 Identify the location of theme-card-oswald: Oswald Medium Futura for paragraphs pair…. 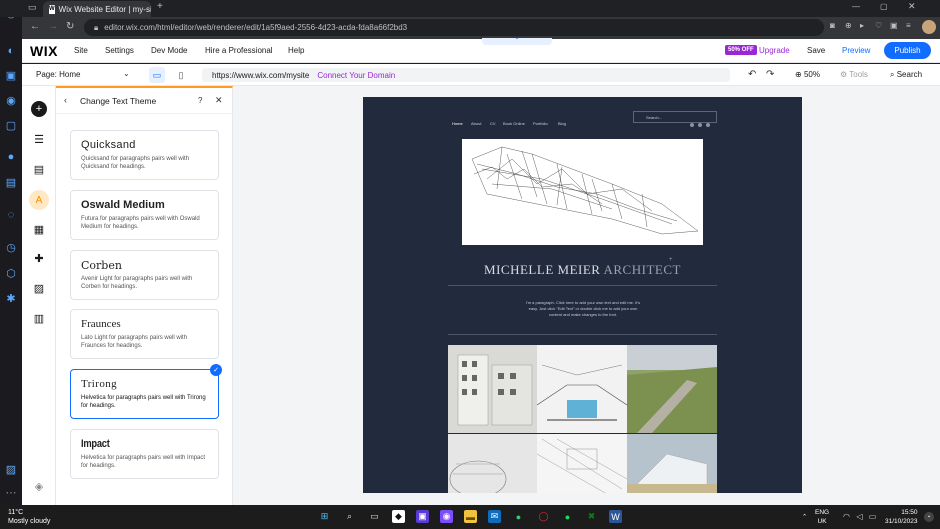
(144, 215).